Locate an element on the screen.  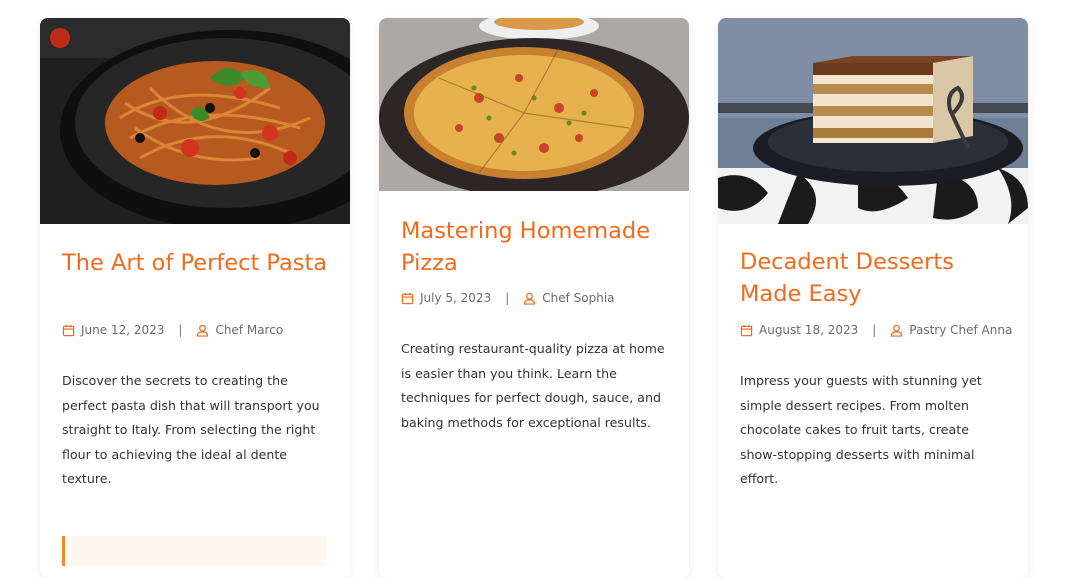
post-title: Decadent Desserts Made Easy is located at coordinates (875, 278).